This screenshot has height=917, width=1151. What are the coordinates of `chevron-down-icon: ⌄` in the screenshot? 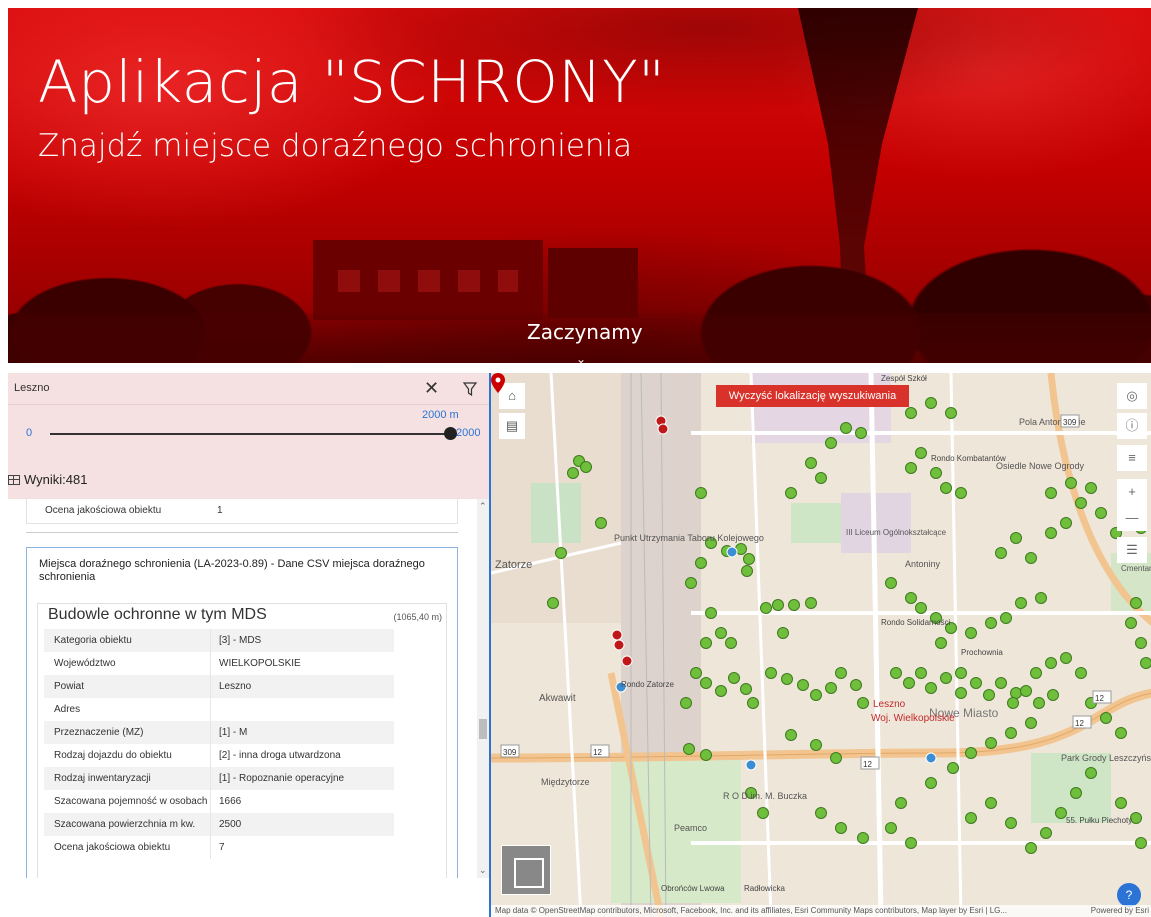 It's located at (581, 357).